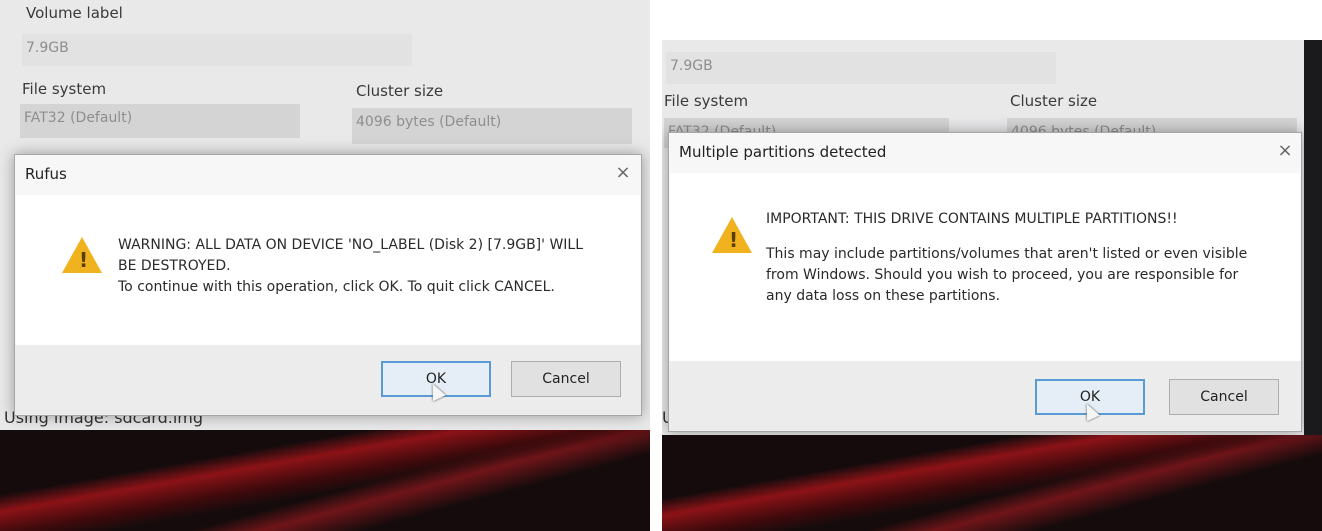  What do you see at coordinates (174, 266) in the screenshot?
I see `warning-line-2: BE DESTROYED.` at bounding box center [174, 266].